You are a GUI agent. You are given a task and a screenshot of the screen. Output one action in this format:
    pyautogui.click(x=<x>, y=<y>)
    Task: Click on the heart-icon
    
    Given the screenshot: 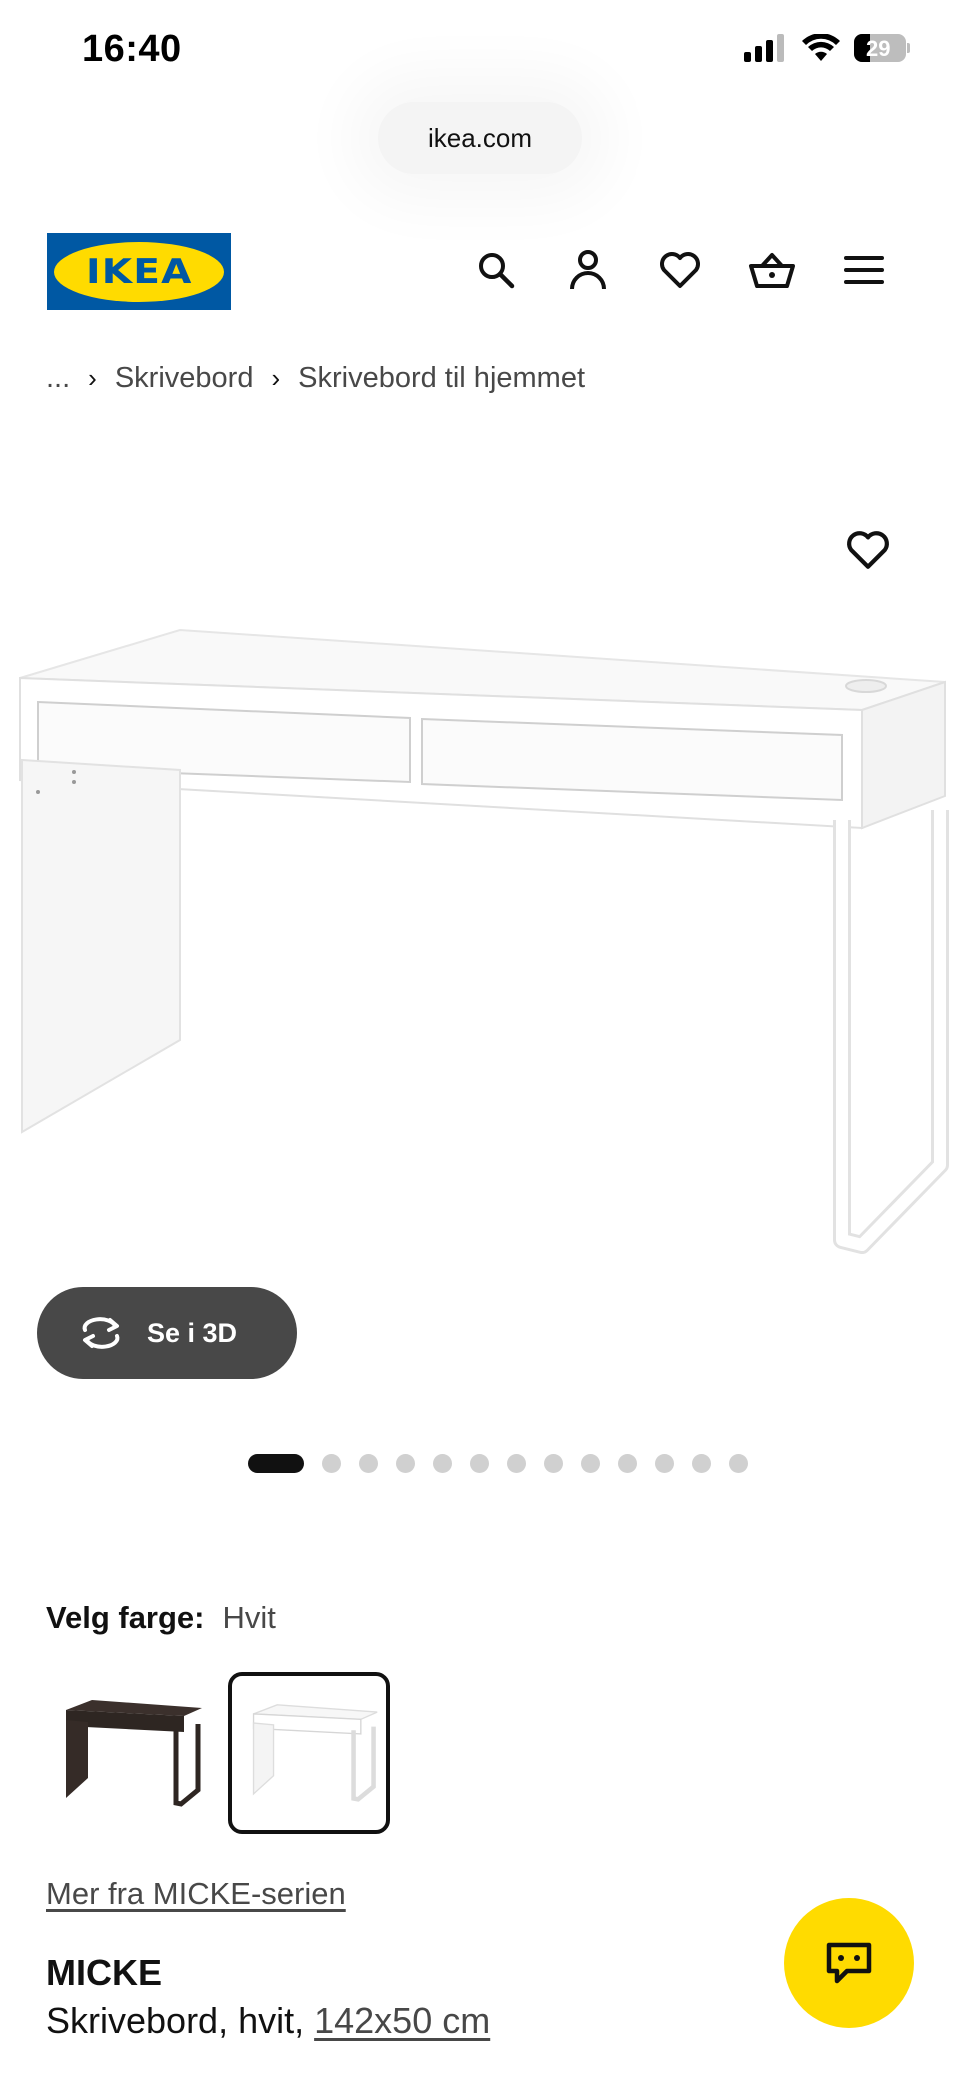 What is the action you would take?
    pyautogui.click(x=868, y=550)
    